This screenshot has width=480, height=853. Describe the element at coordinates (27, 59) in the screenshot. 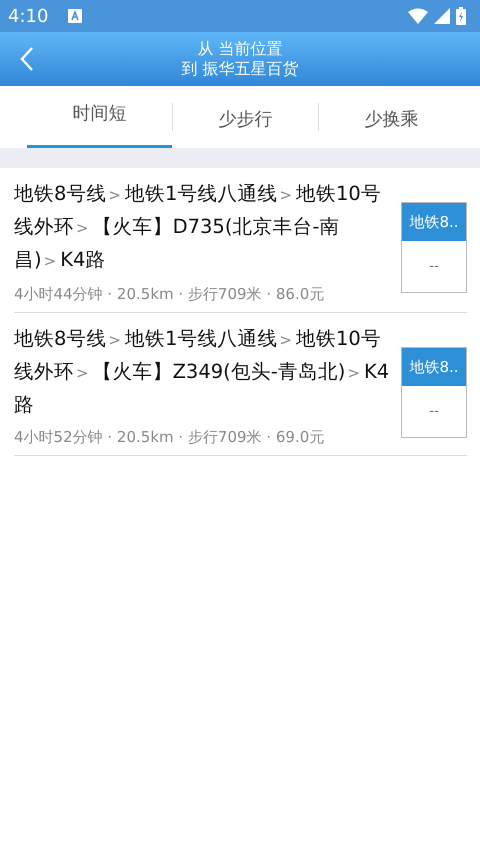

I see `back-icon` at that location.